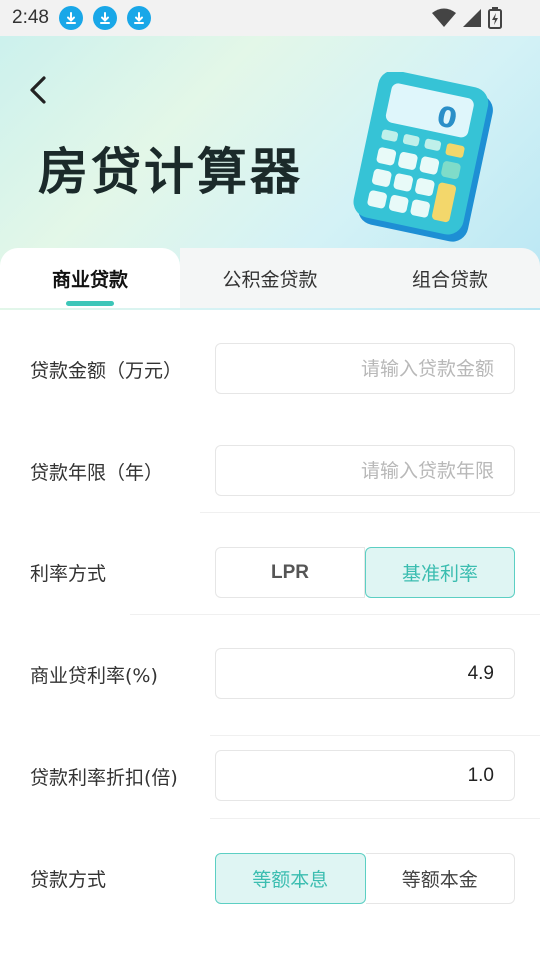 This screenshot has height=960, width=540. I want to click on rate-method-selector: LPR 基准利率, so click(365, 572).